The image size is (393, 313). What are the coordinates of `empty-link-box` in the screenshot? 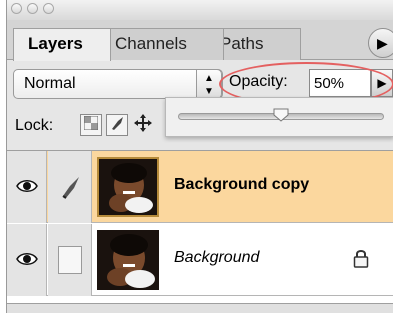 It's located at (70, 260).